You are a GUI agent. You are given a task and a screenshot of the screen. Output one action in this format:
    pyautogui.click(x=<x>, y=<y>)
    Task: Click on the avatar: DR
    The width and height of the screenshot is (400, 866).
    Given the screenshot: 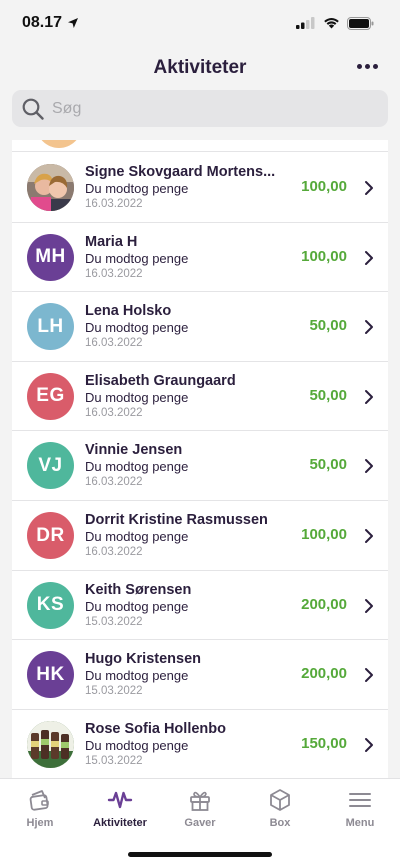 What is the action you would take?
    pyautogui.click(x=50, y=535)
    